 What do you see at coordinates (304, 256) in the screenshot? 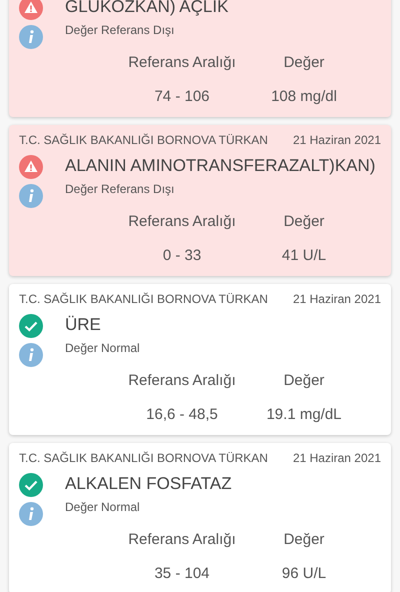
I see `result-value: 41 U/L` at bounding box center [304, 256].